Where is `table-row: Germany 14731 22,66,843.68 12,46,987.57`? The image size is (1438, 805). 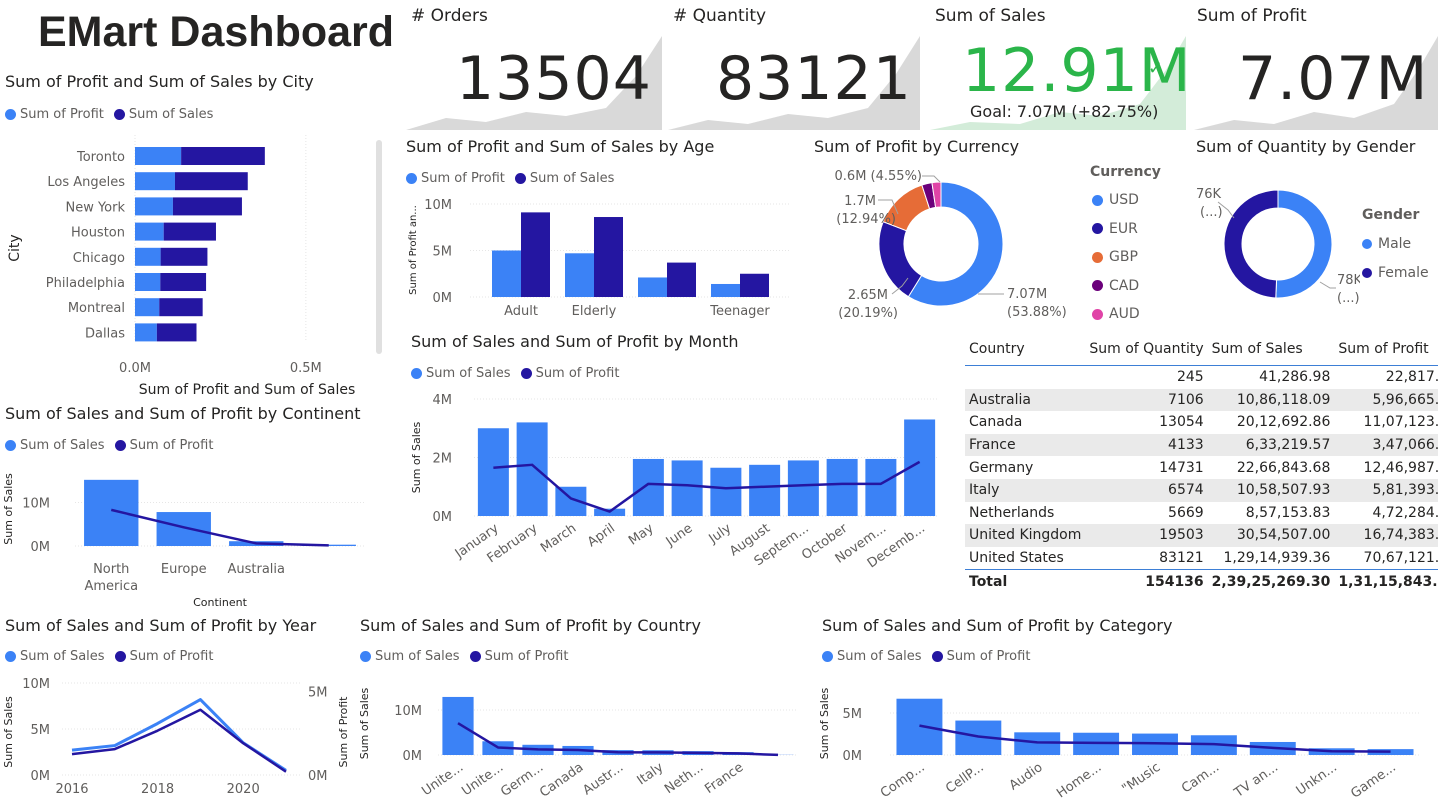 table-row: Germany 14731 22,66,843.68 12,46,987.57 is located at coordinates (1201, 467).